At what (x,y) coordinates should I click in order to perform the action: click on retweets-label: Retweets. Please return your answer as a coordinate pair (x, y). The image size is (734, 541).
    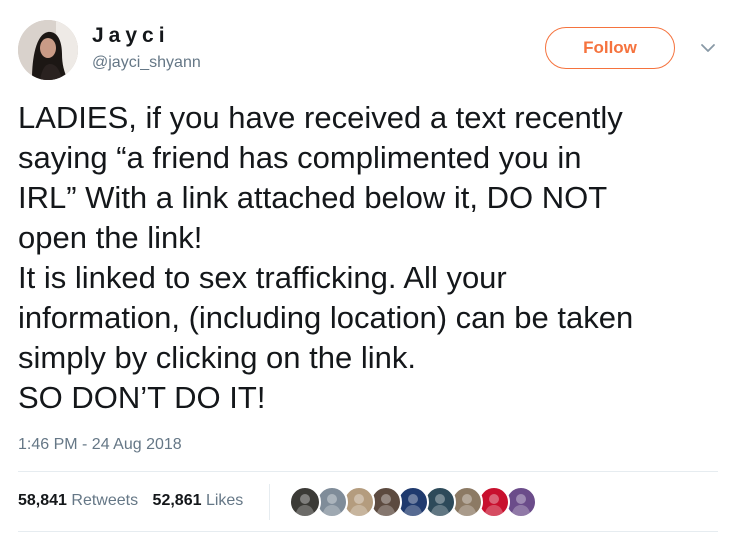
    Looking at the image, I should click on (105, 500).